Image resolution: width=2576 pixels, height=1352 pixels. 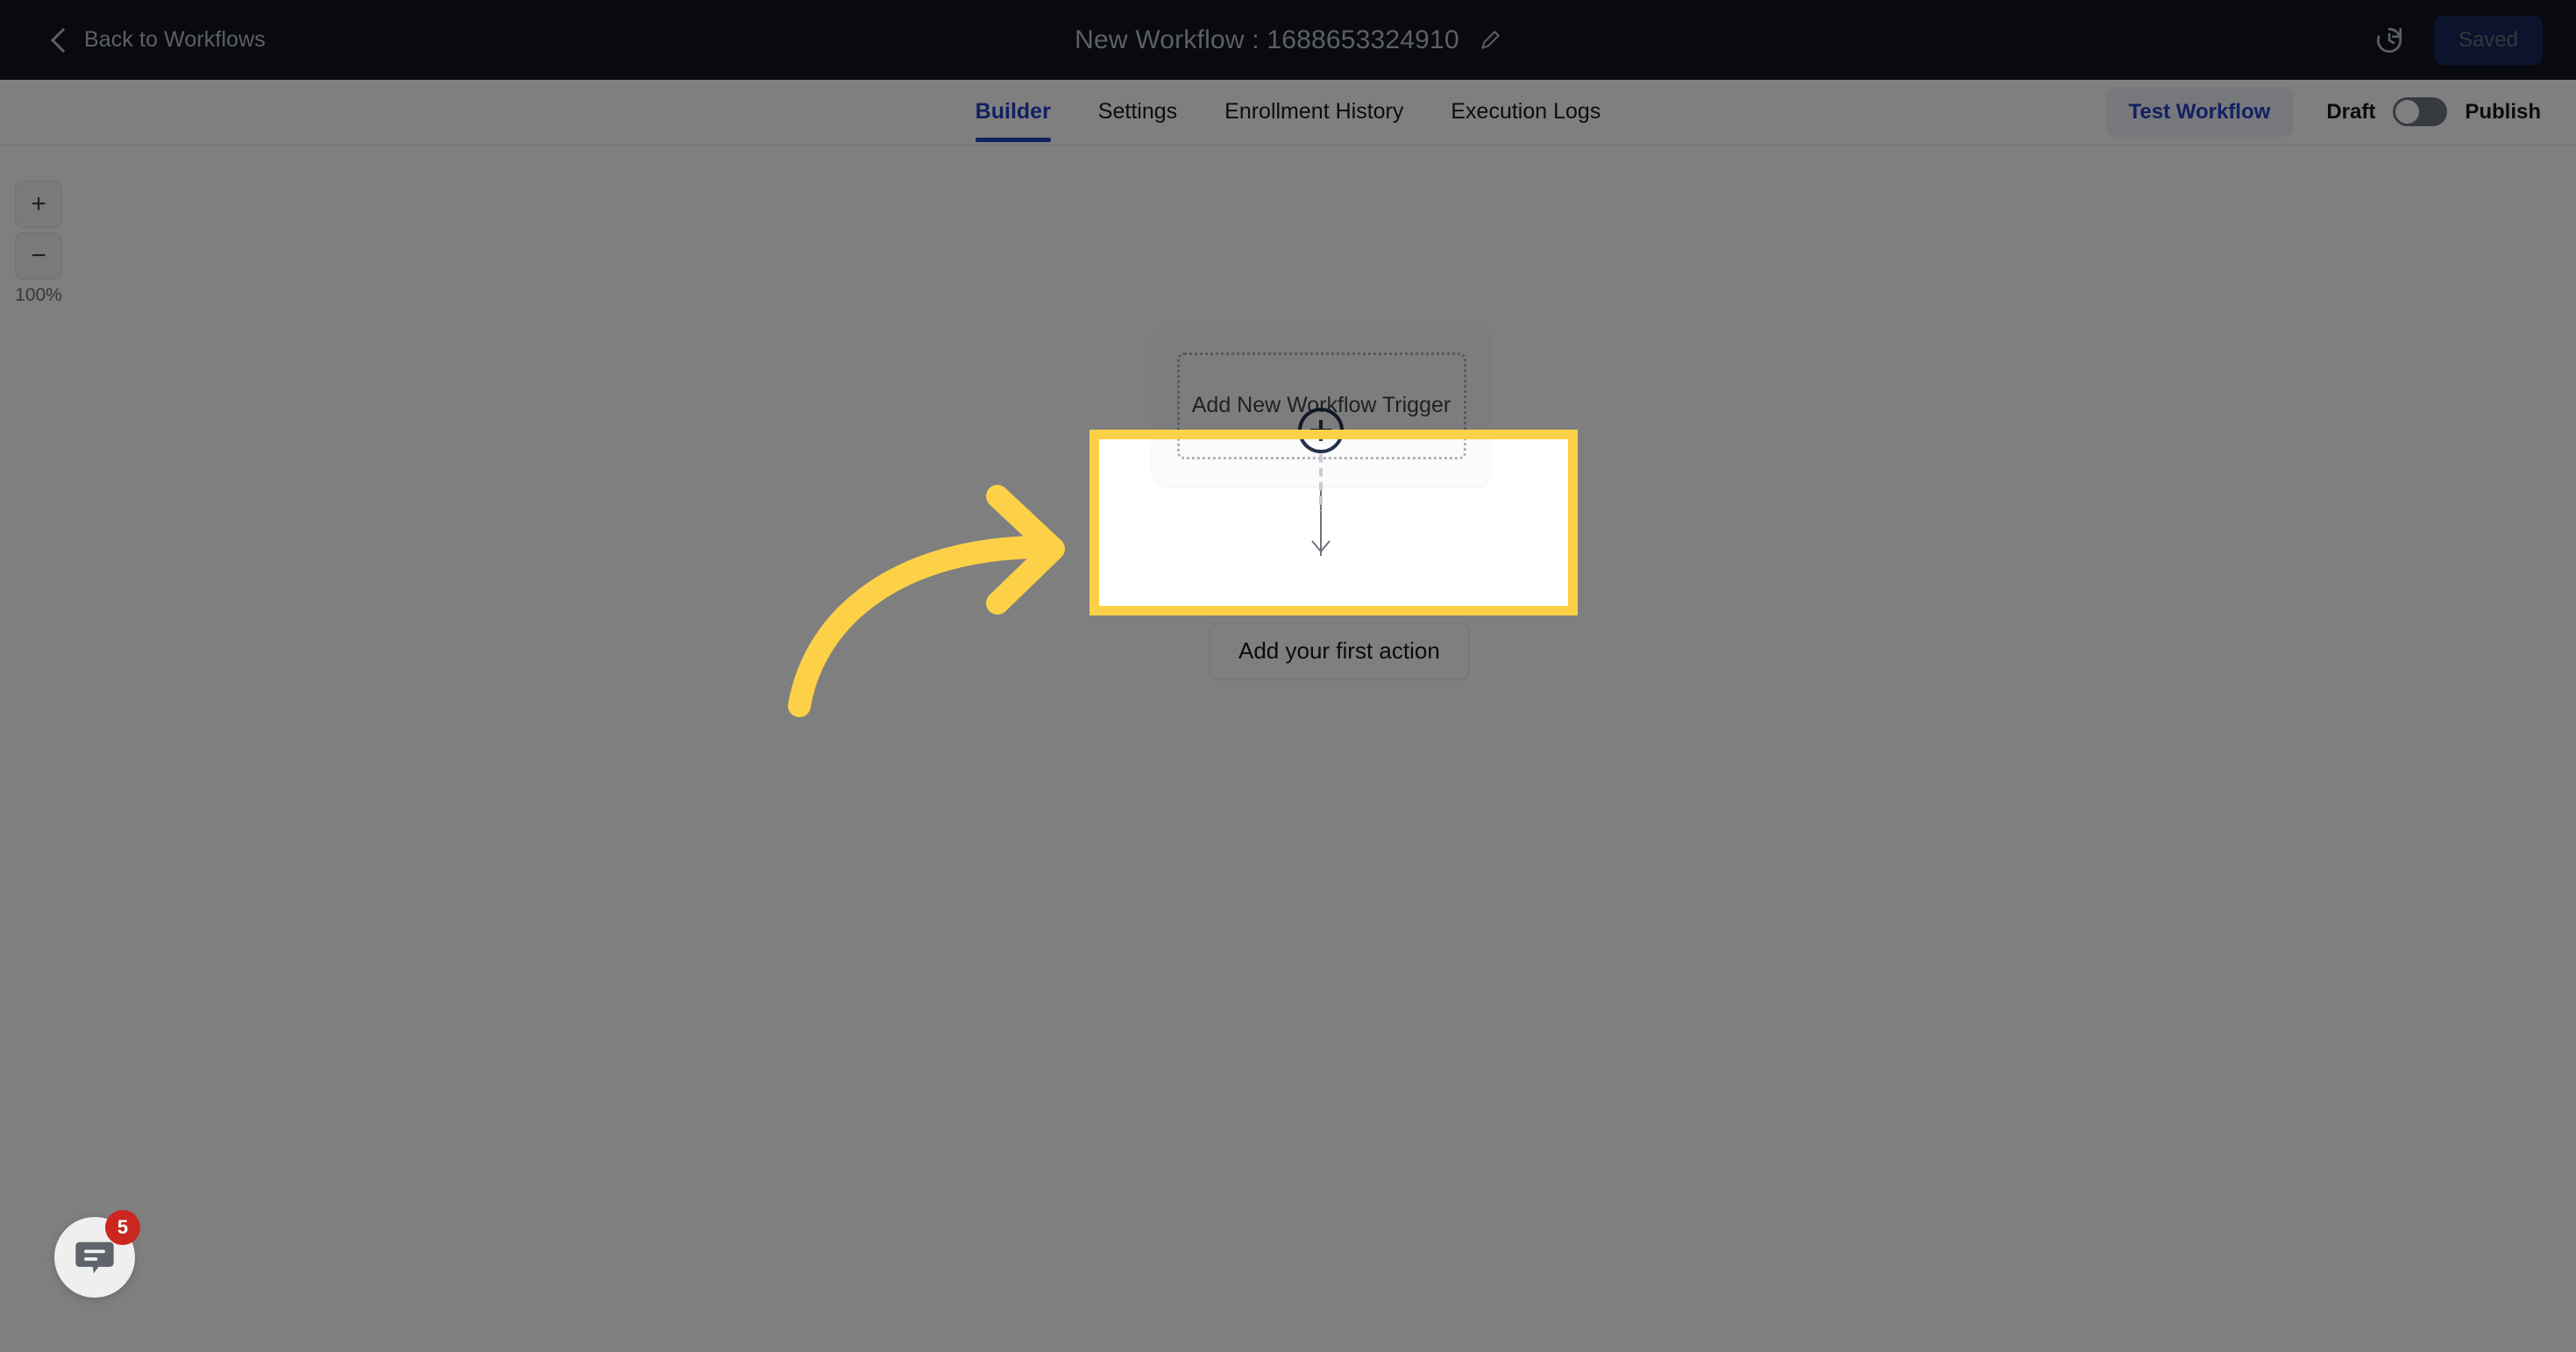 I want to click on test-workflow-button: Test Workflow, so click(x=2199, y=112).